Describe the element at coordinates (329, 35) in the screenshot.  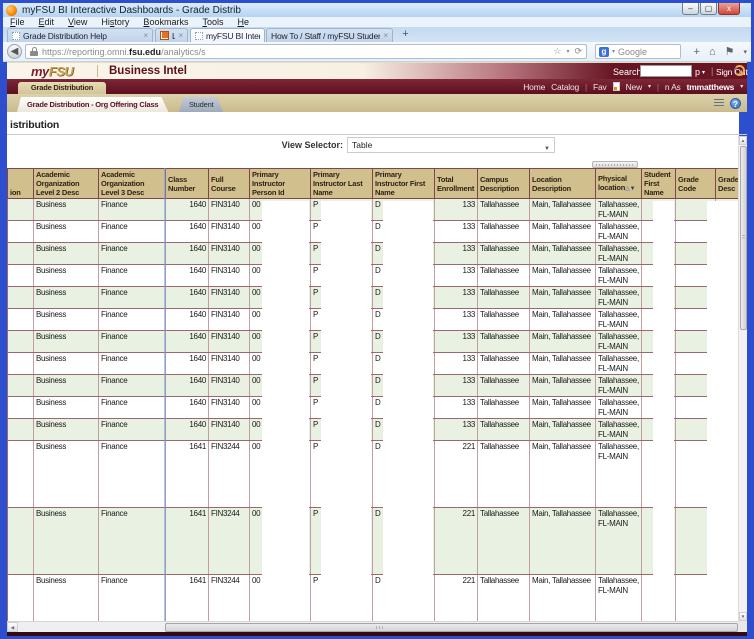
I see `browser-tab-3: How To / Staff / myFSU Student Cent...×` at that location.